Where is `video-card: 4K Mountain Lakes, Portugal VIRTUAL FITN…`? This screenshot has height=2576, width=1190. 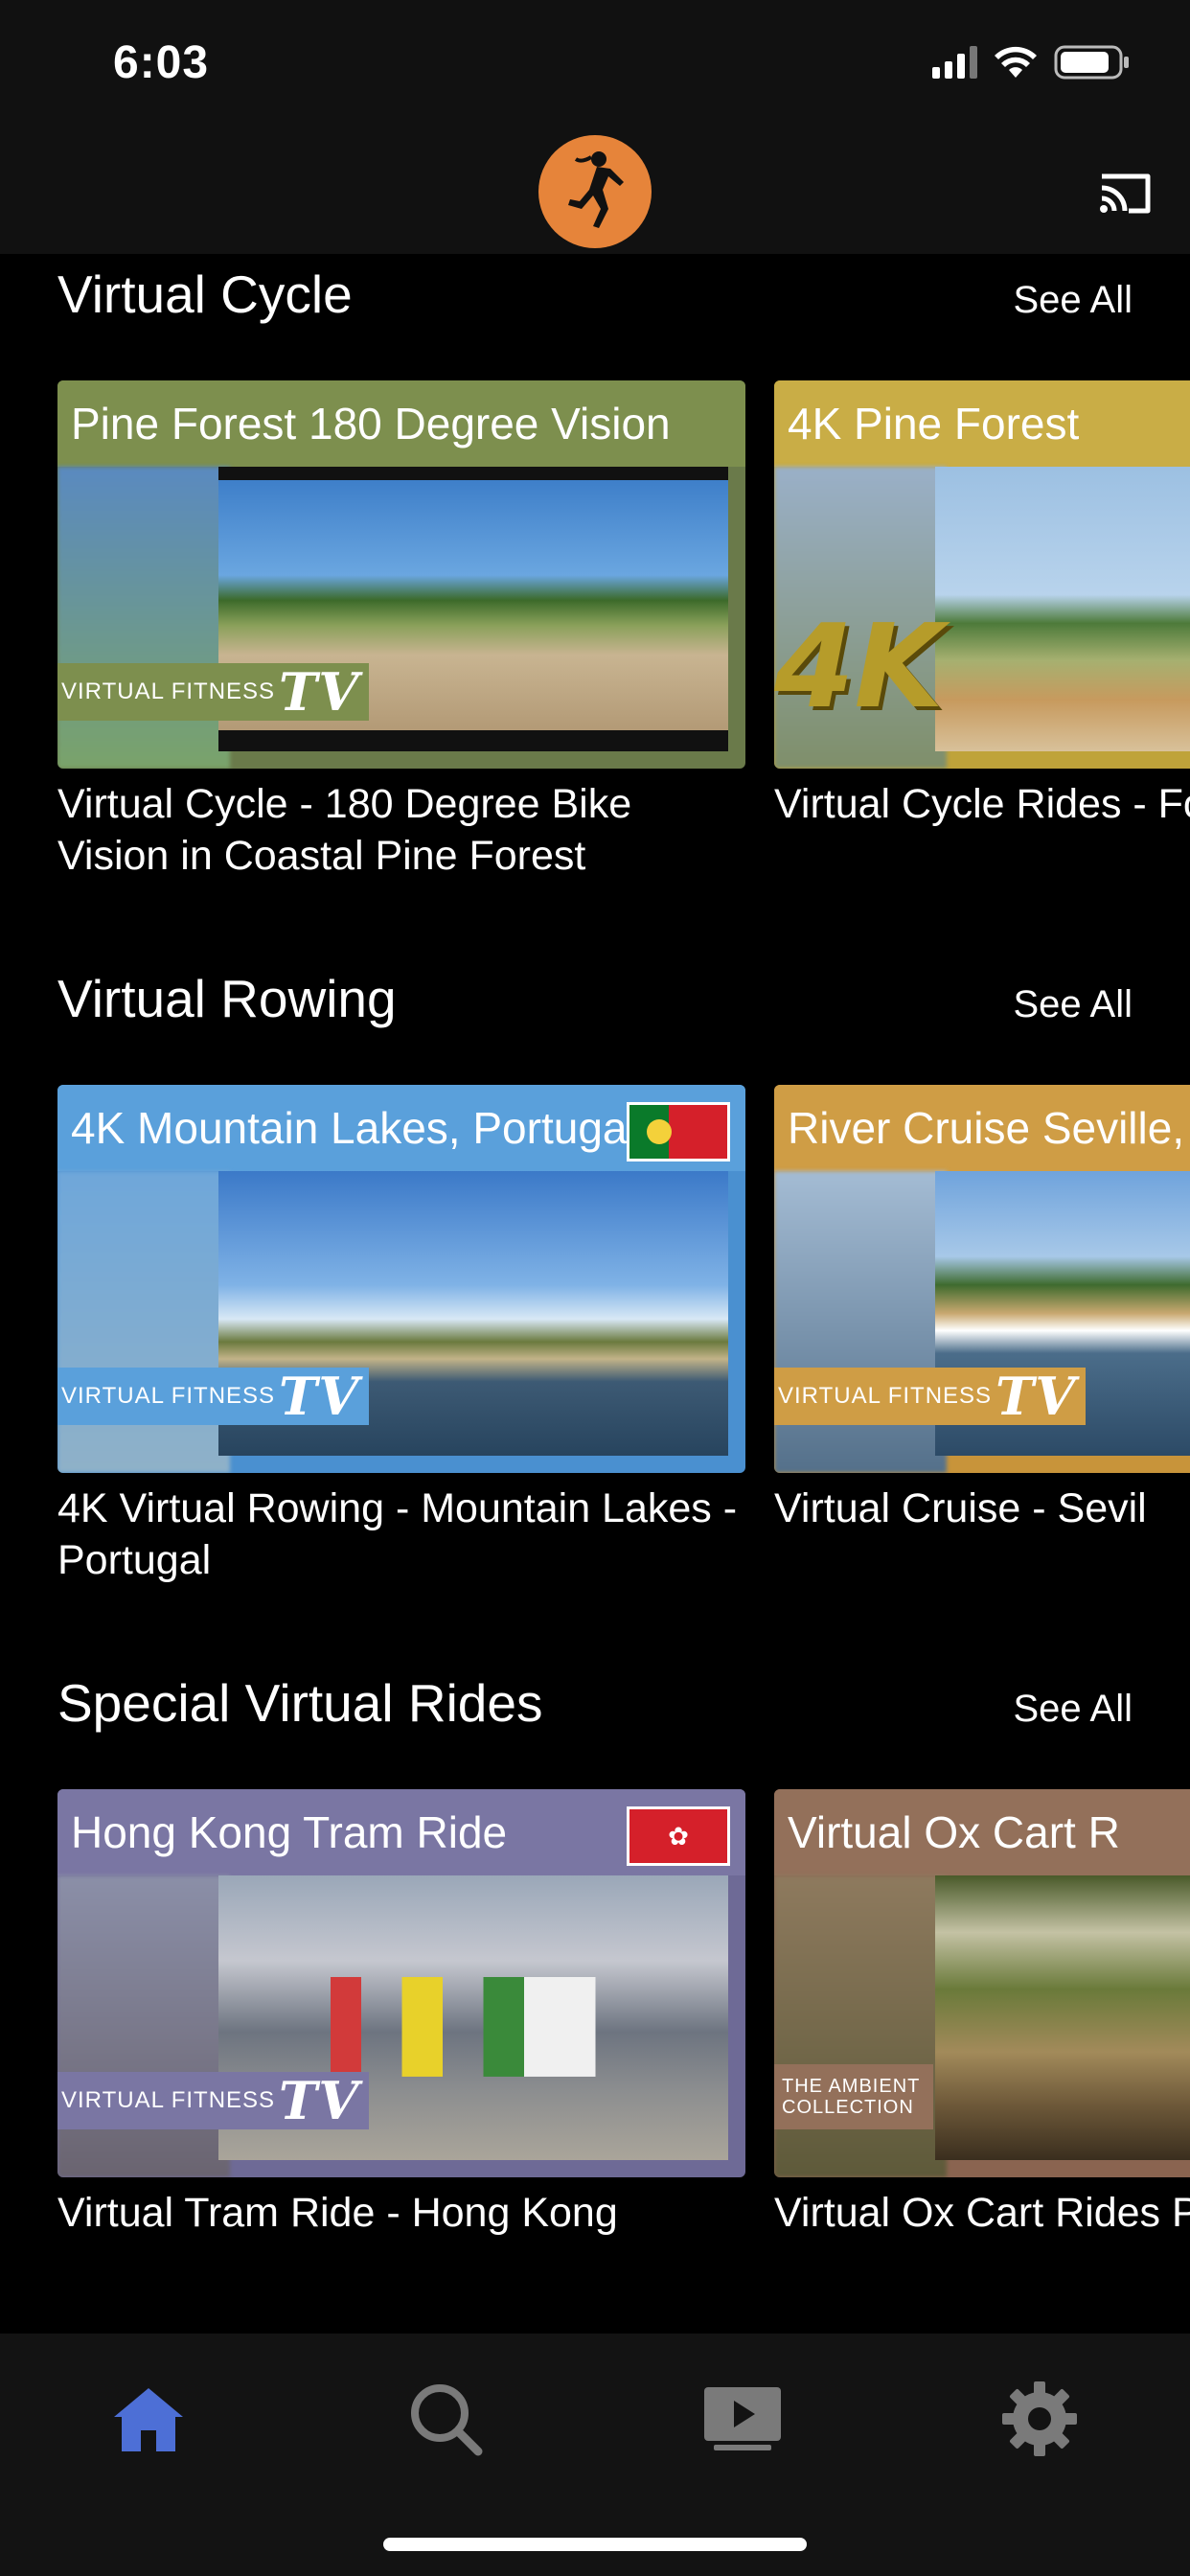
video-card: 4K Mountain Lakes, Portugal VIRTUAL FITN… is located at coordinates (401, 1335).